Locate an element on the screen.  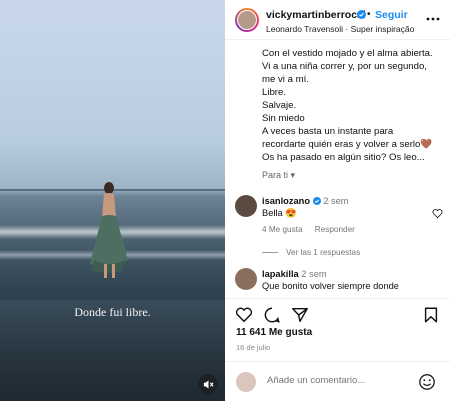
share-icon is located at coordinates (300, 315).